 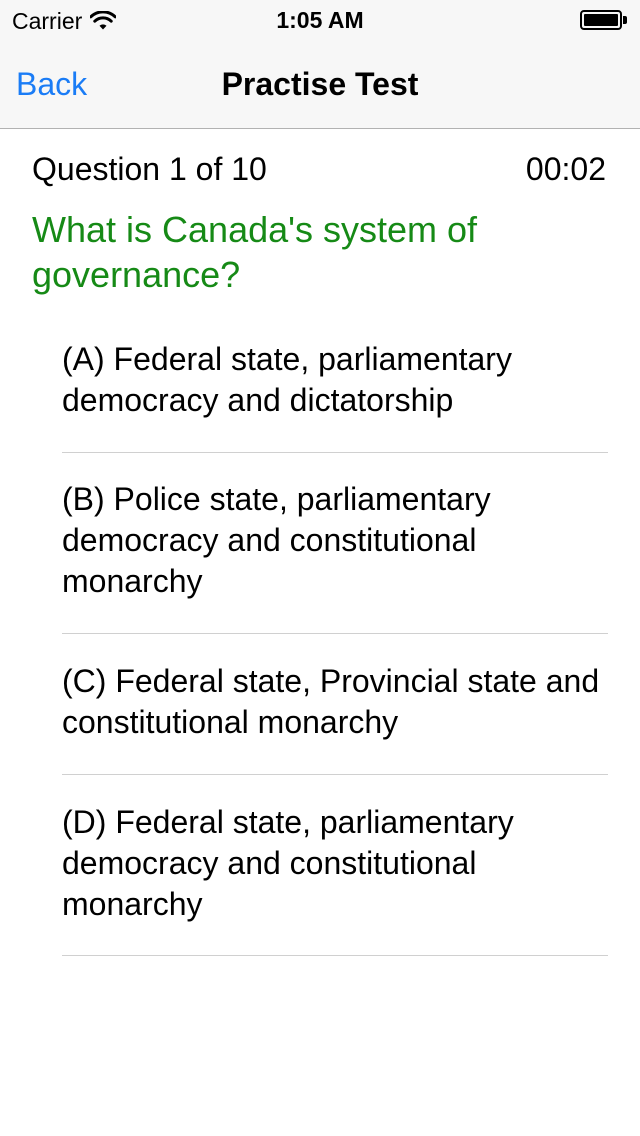 I want to click on battery-fill, so click(x=601, y=20).